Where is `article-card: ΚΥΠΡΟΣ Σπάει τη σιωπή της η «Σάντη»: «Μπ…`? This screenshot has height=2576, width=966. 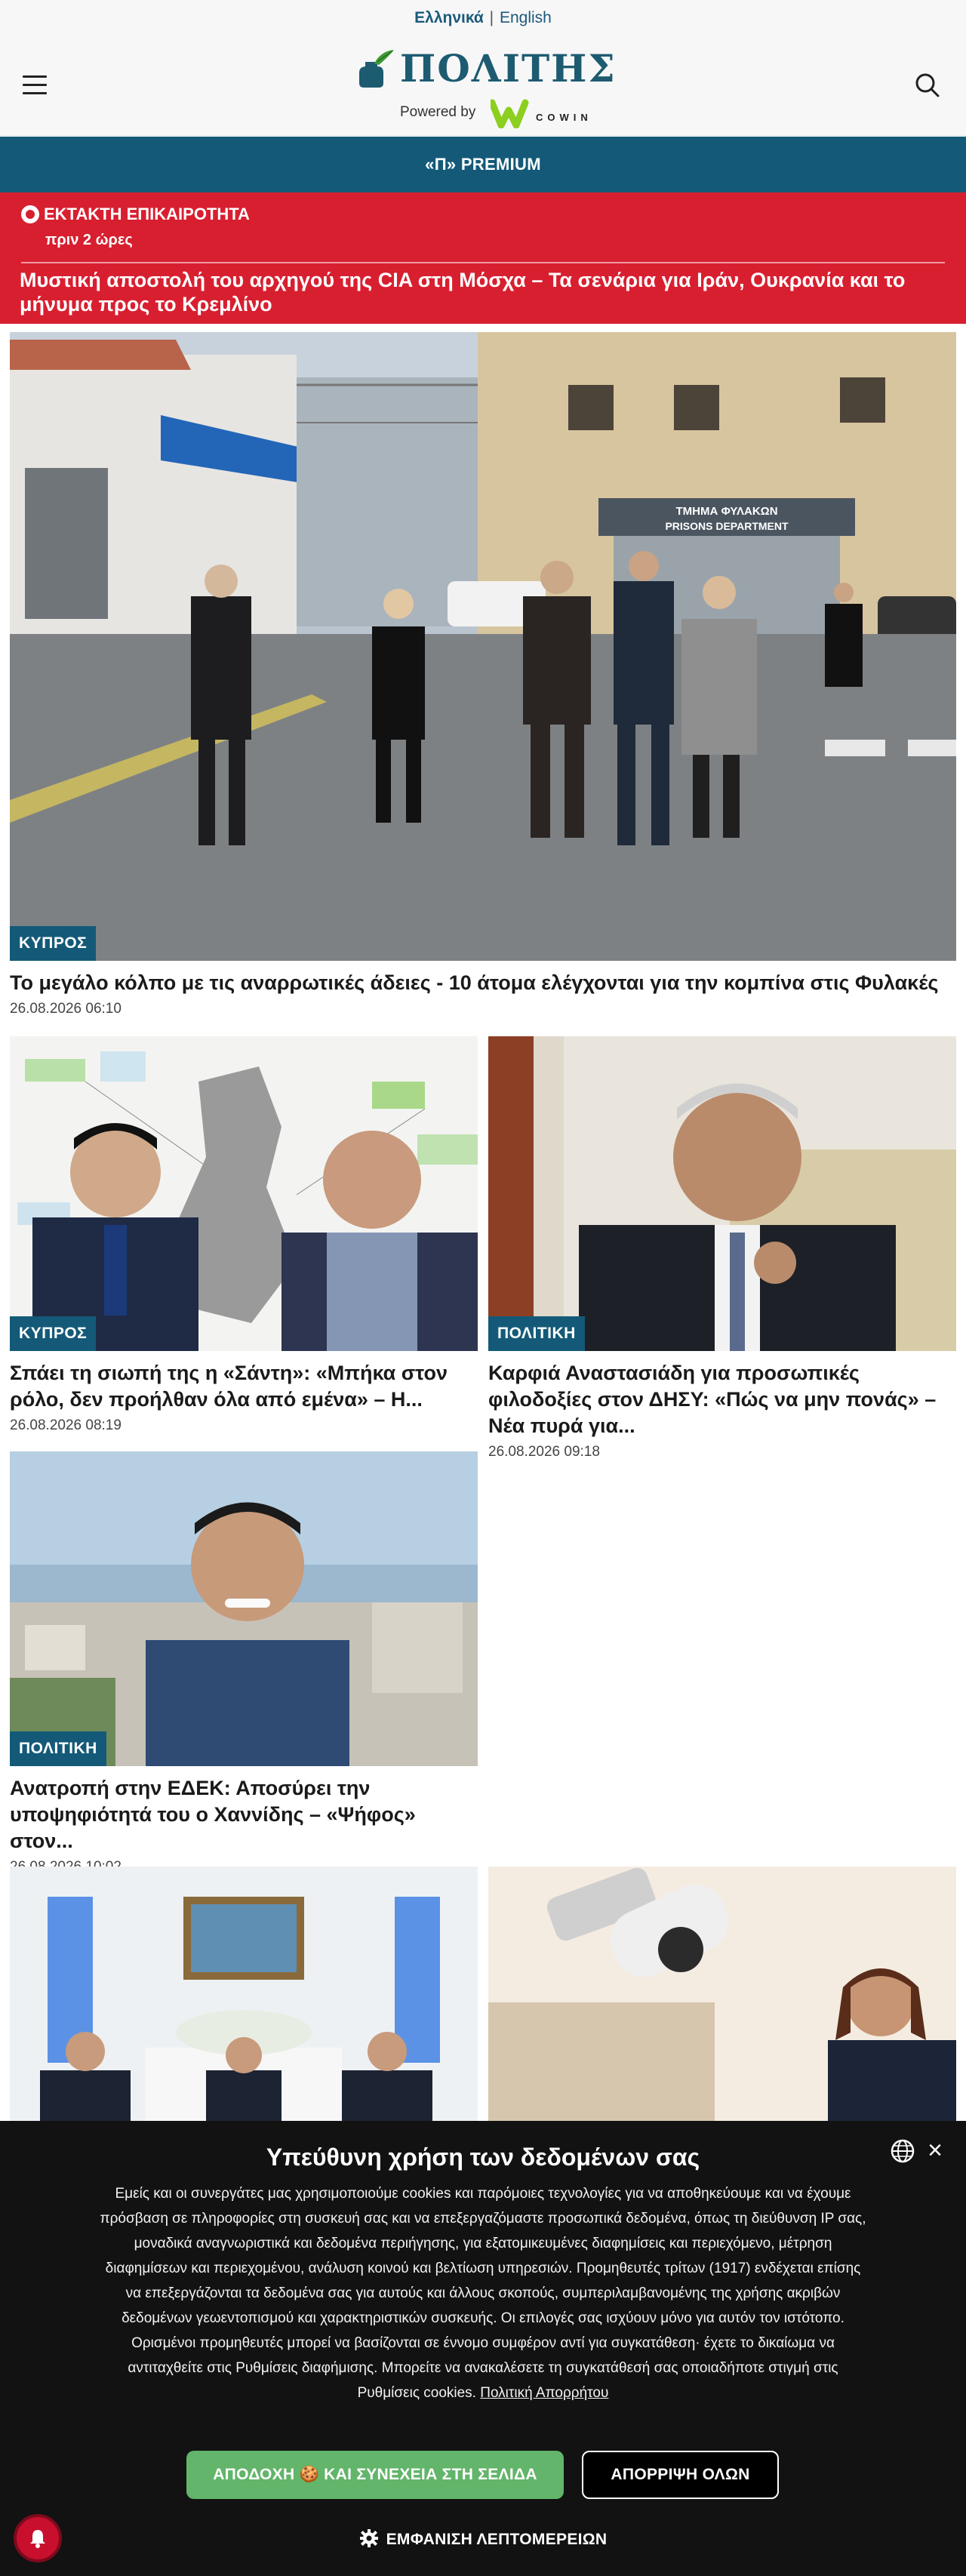
article-card: ΚΥΠΡΟΣ Σπάει τη σιωπή της η «Σάντη»: «Μπ… is located at coordinates (244, 1235).